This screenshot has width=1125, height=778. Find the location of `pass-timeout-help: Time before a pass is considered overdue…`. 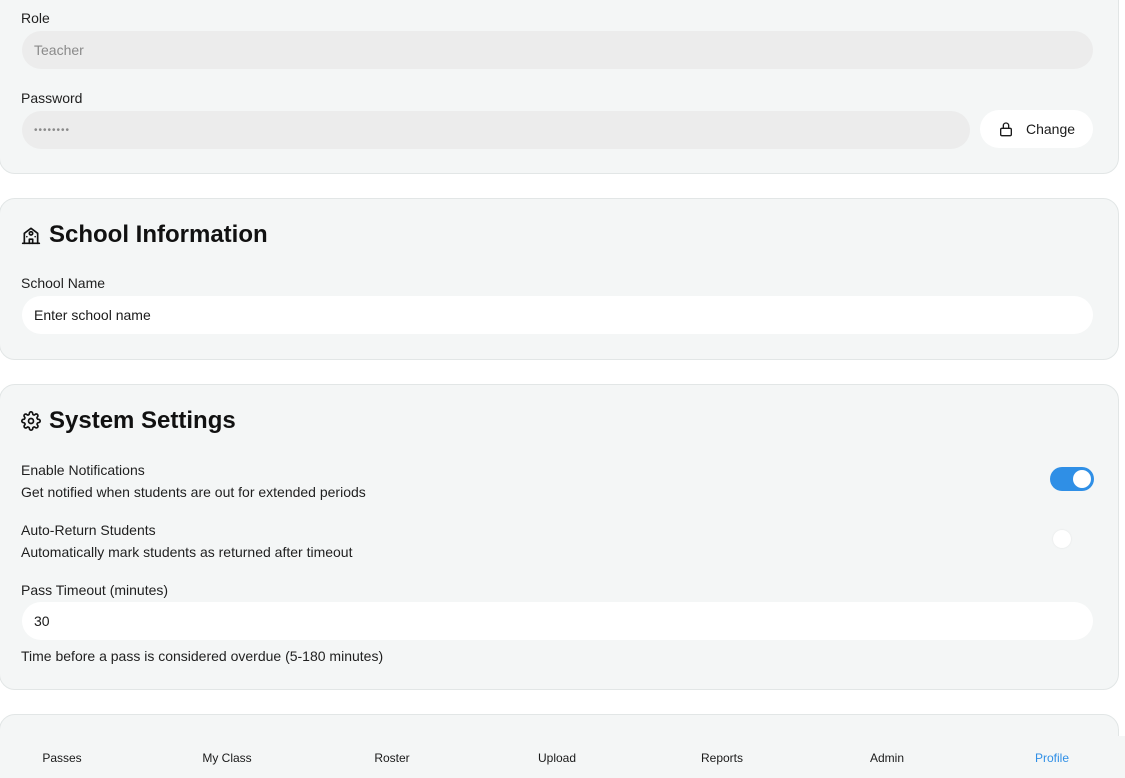

pass-timeout-help: Time before a pass is considered overdue… is located at coordinates (202, 656).